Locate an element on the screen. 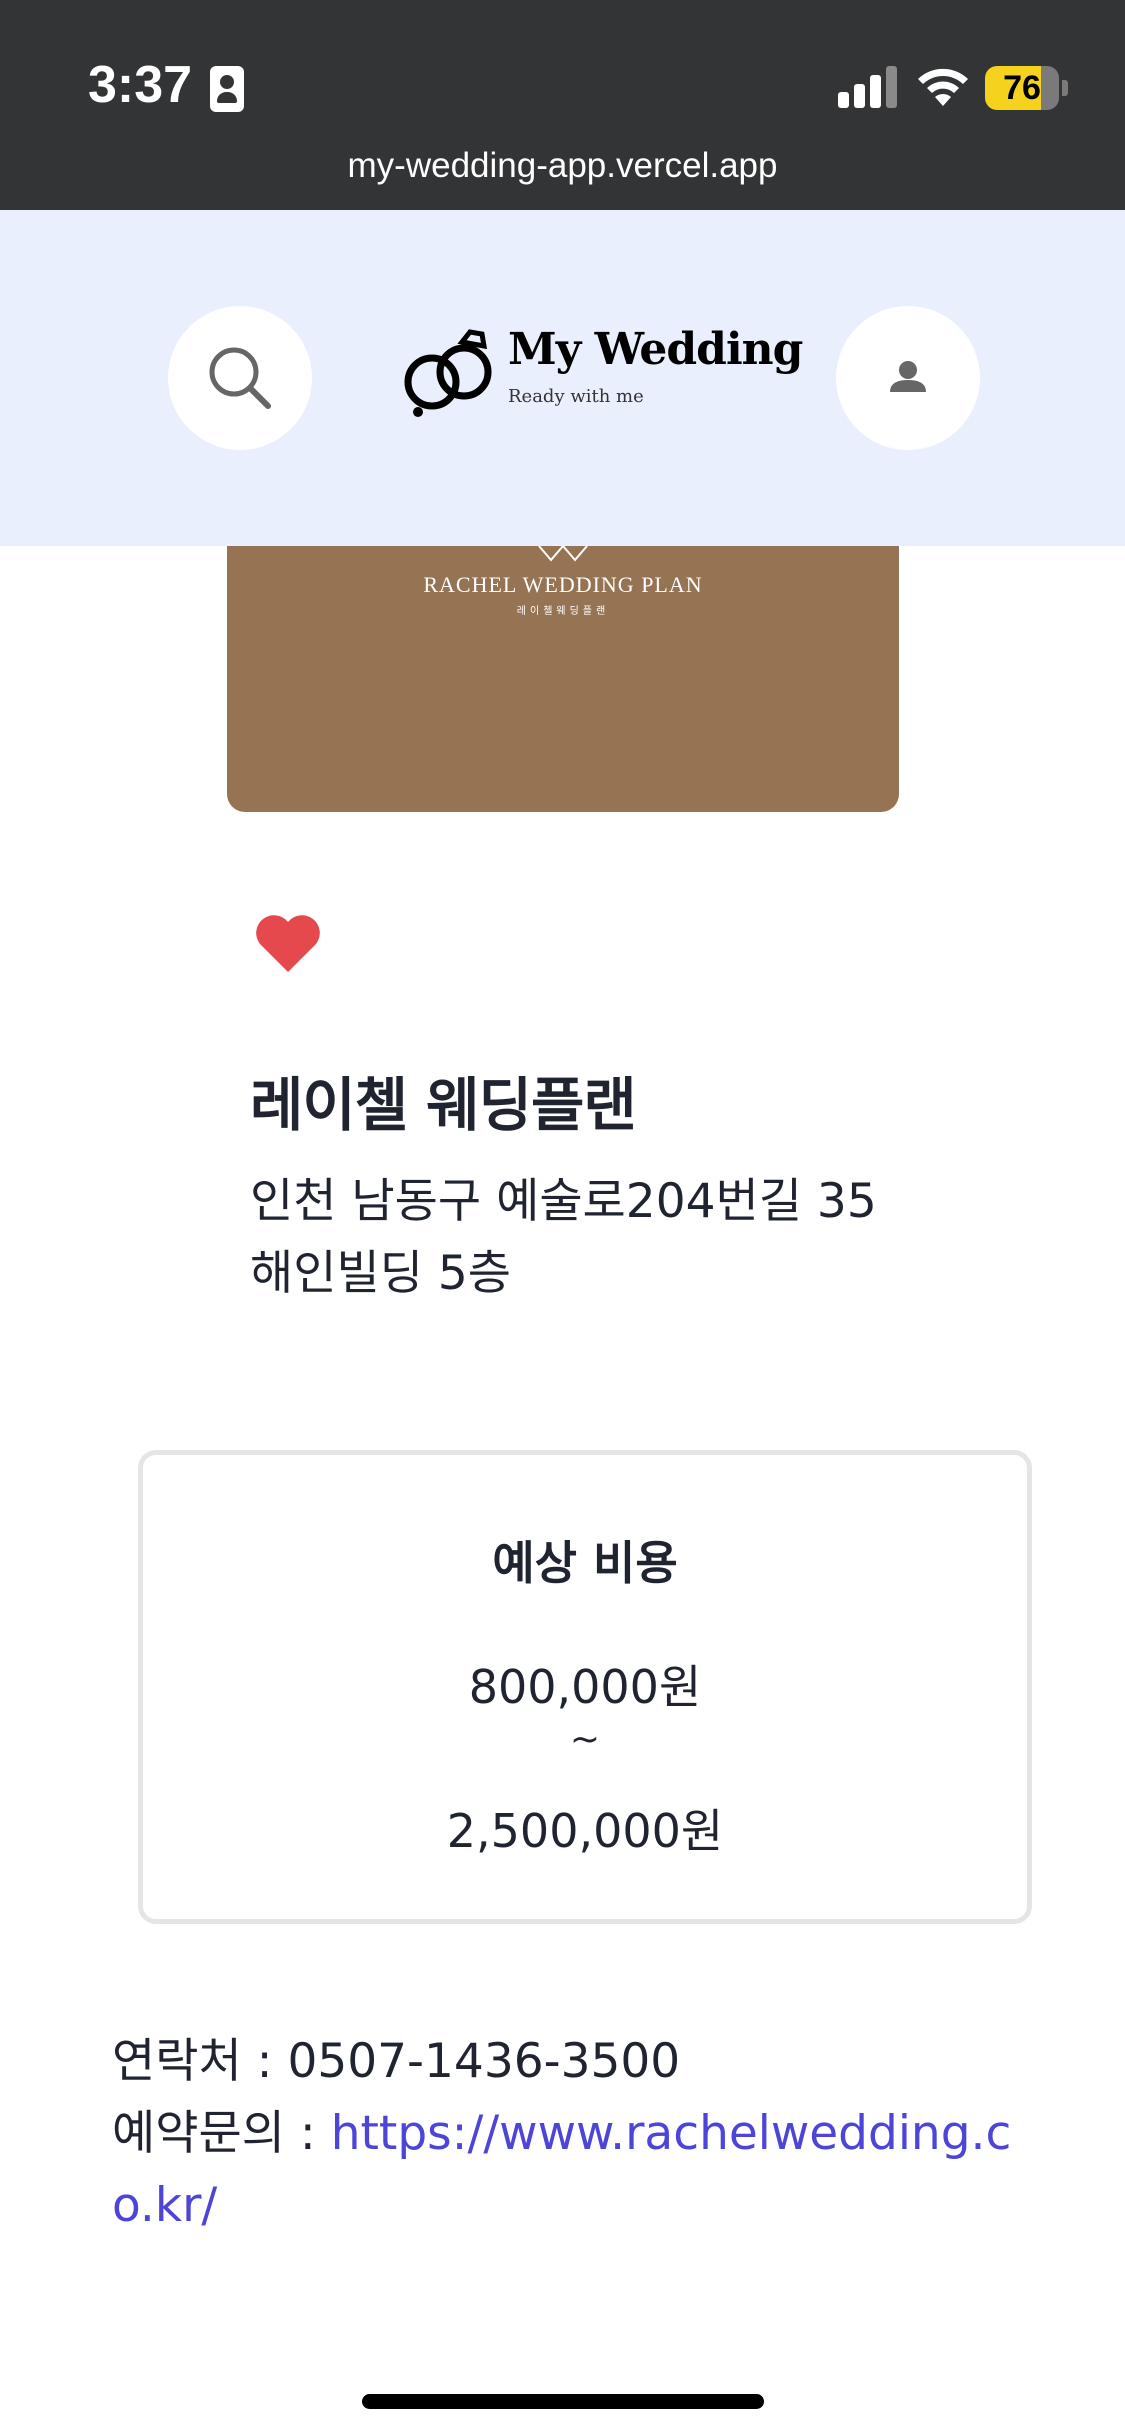 The width and height of the screenshot is (1125, 2436). battery-level: 76 is located at coordinates (1022, 88).